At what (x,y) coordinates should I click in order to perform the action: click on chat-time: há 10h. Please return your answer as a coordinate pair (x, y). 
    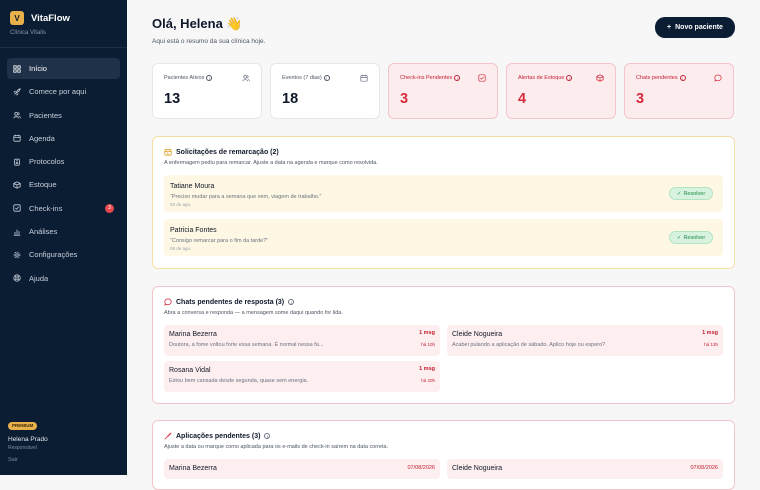
    Looking at the image, I should click on (428, 344).